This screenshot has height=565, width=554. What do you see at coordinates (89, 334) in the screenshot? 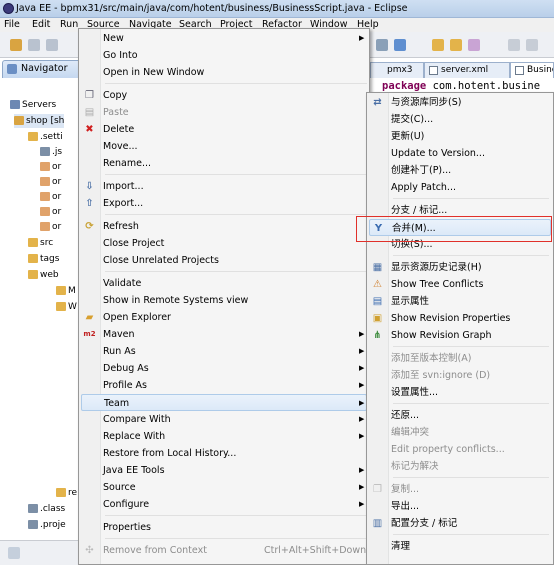
I see `maven-icon: m2` at bounding box center [89, 334].